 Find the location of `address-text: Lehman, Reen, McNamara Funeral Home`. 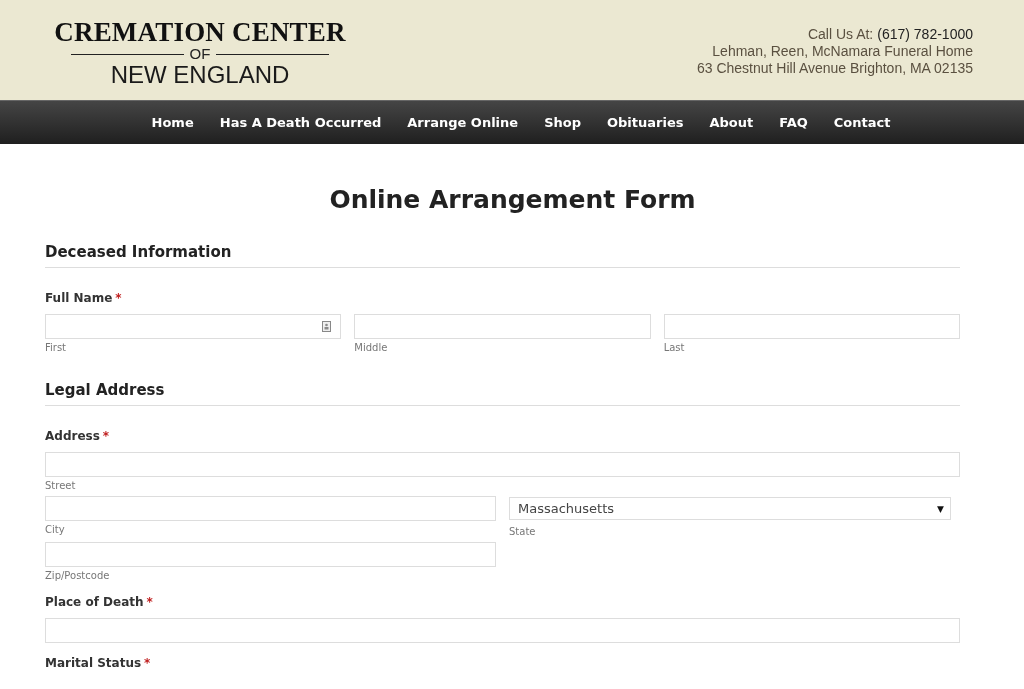

address-text: Lehman, Reen, McNamara Funeral Home is located at coordinates (842, 51).